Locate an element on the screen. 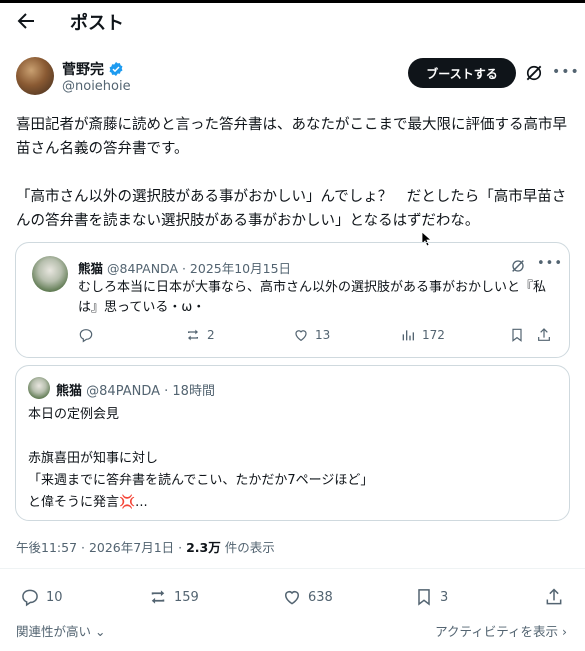 This screenshot has height=651, width=585. sort-relevance-dropdown: 関連性が高い ⌄ is located at coordinates (60, 630).